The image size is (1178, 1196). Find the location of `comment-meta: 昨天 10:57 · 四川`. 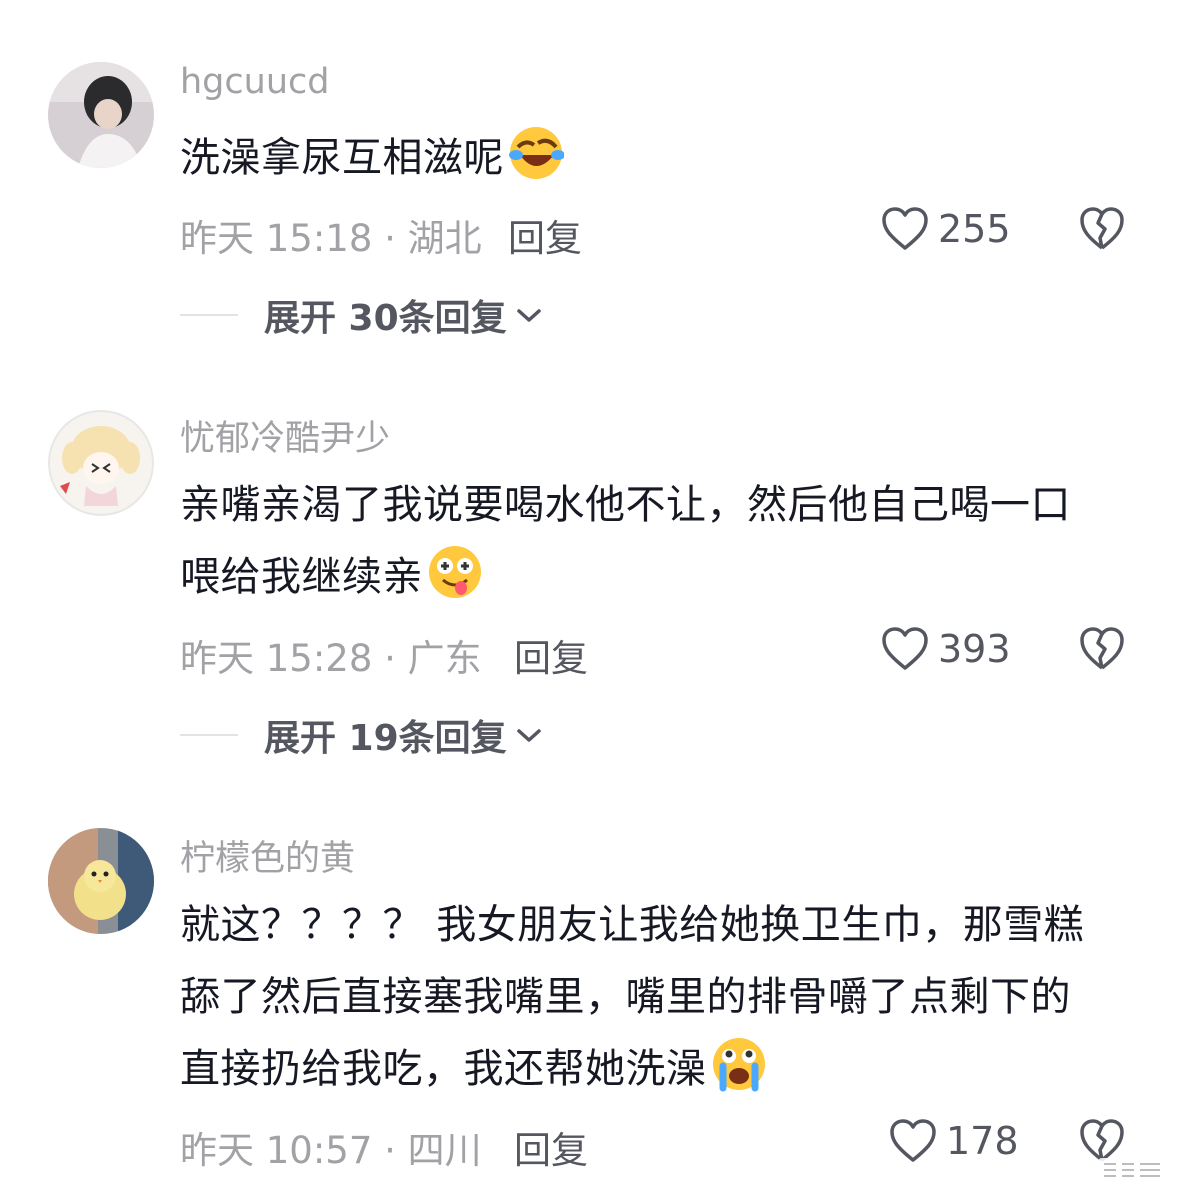

comment-meta: 昨天 10:57 · 四川 is located at coordinates (331, 1150).